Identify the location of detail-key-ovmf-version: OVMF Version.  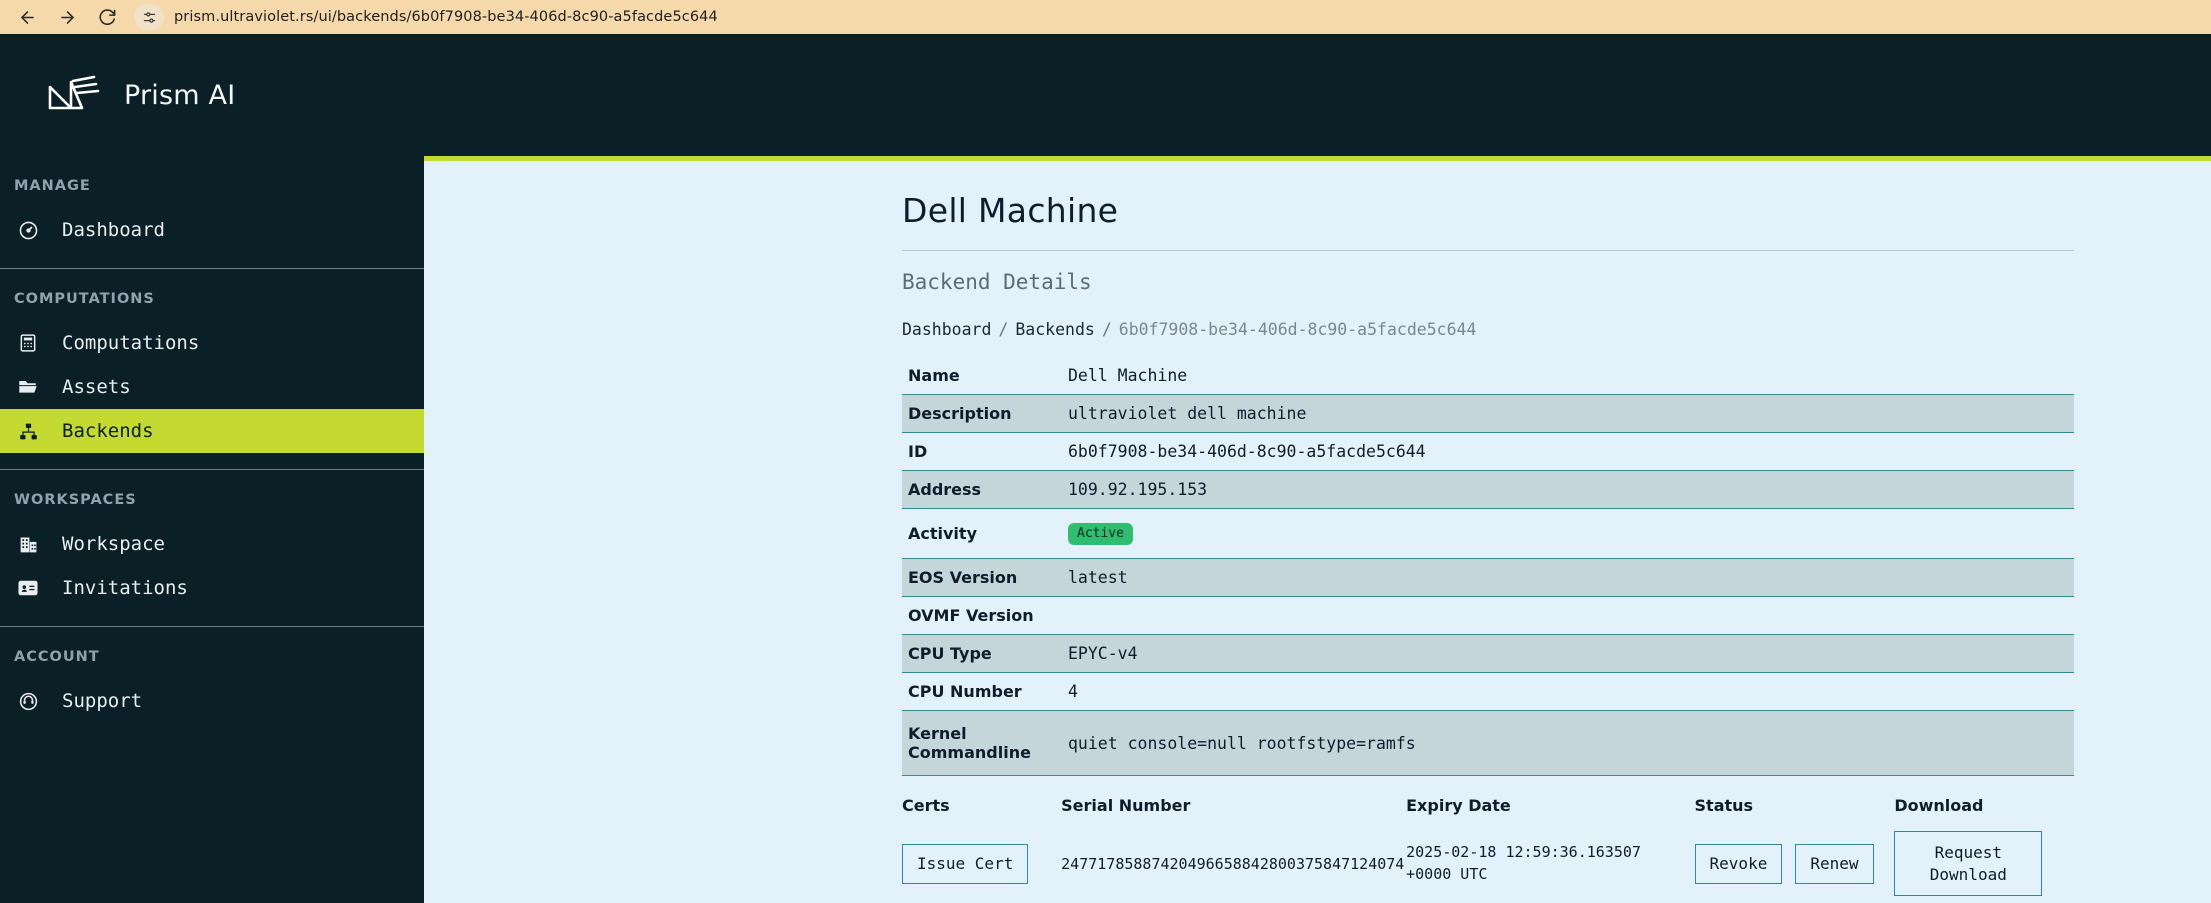
(971, 616).